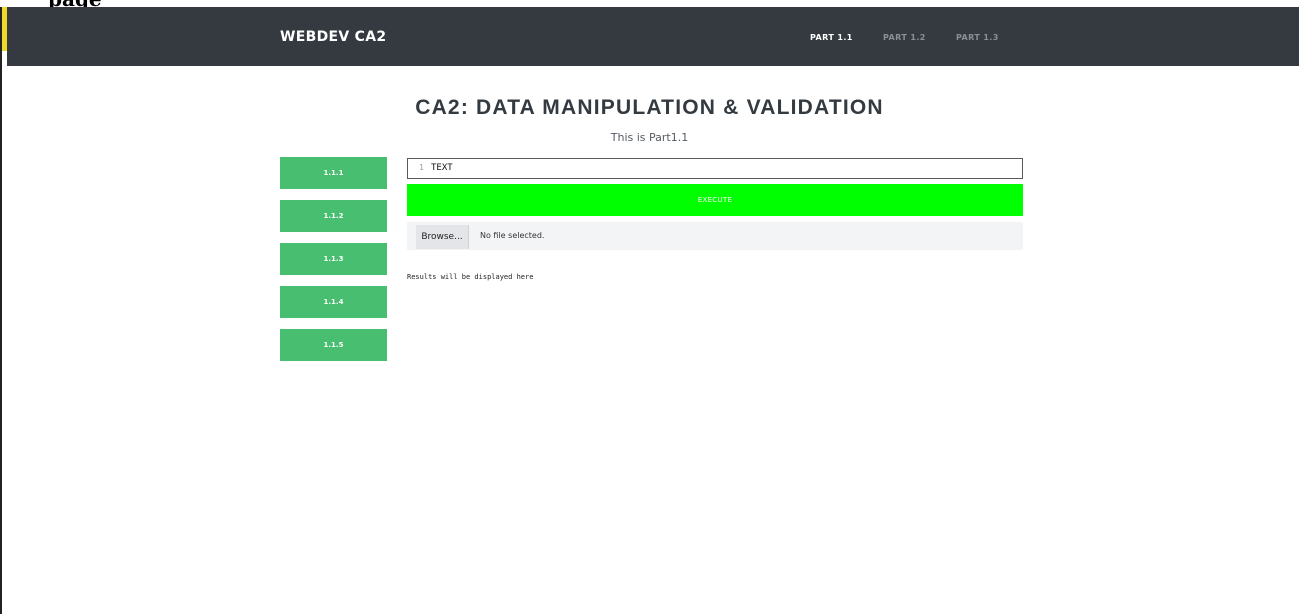  What do you see at coordinates (333, 302) in the screenshot?
I see `sidebar-button-1-1-4: 1.1.4` at bounding box center [333, 302].